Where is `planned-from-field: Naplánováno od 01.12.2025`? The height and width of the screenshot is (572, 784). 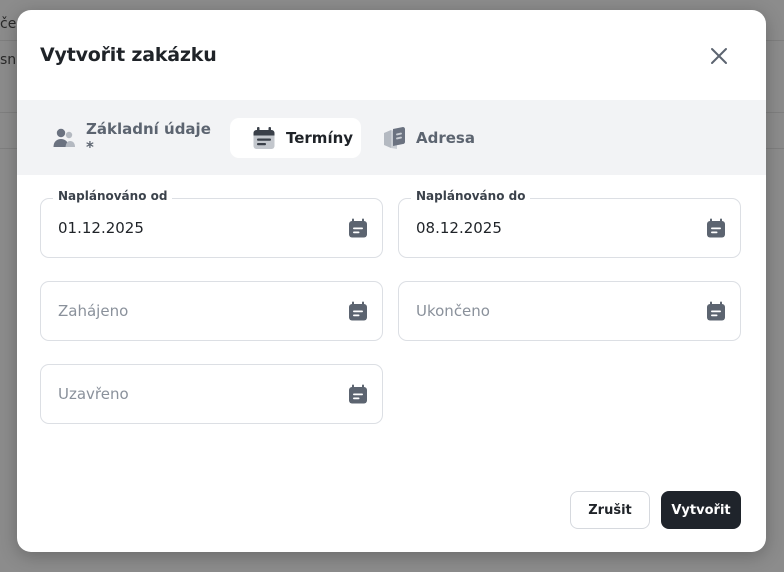
planned-from-field: Naplánováno od 01.12.2025 is located at coordinates (211, 223).